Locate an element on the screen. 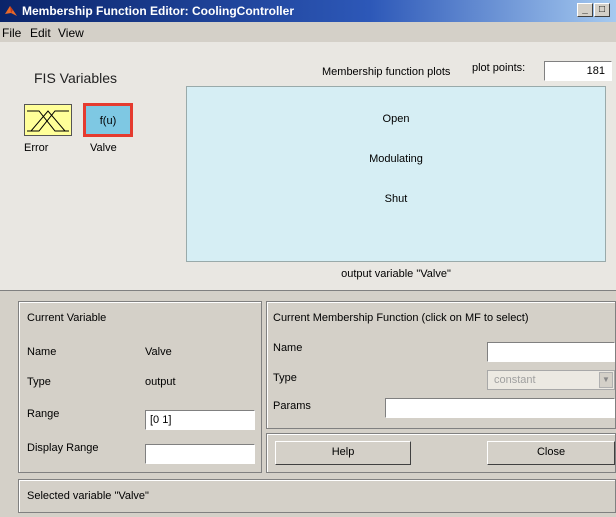 The height and width of the screenshot is (517, 616). mf-label-open: Open is located at coordinates (396, 119).